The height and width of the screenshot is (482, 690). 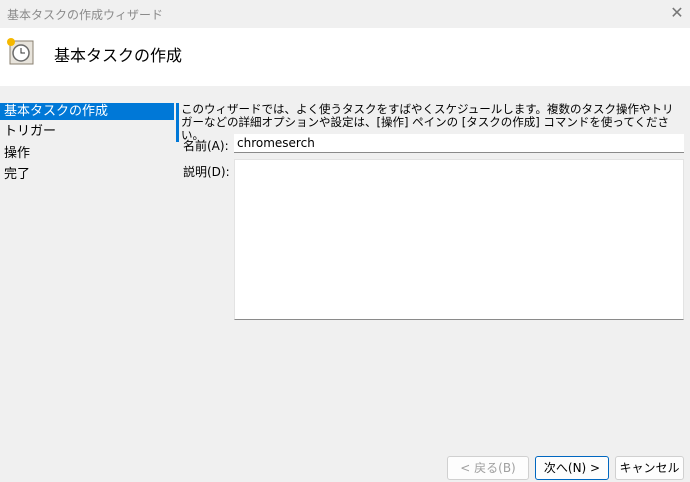 I want to click on sidebar-item-action: 操作, so click(x=87, y=153).